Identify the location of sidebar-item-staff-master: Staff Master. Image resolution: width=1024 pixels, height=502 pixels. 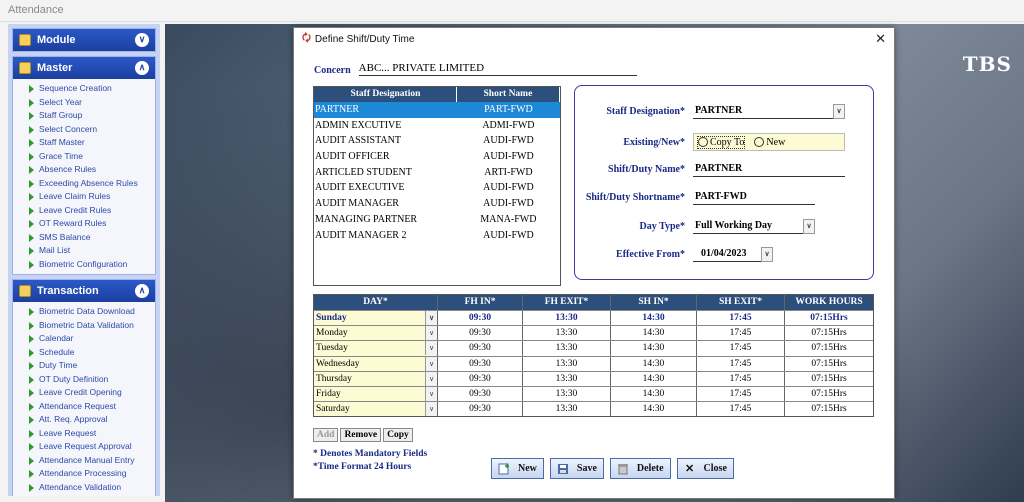
(92, 143).